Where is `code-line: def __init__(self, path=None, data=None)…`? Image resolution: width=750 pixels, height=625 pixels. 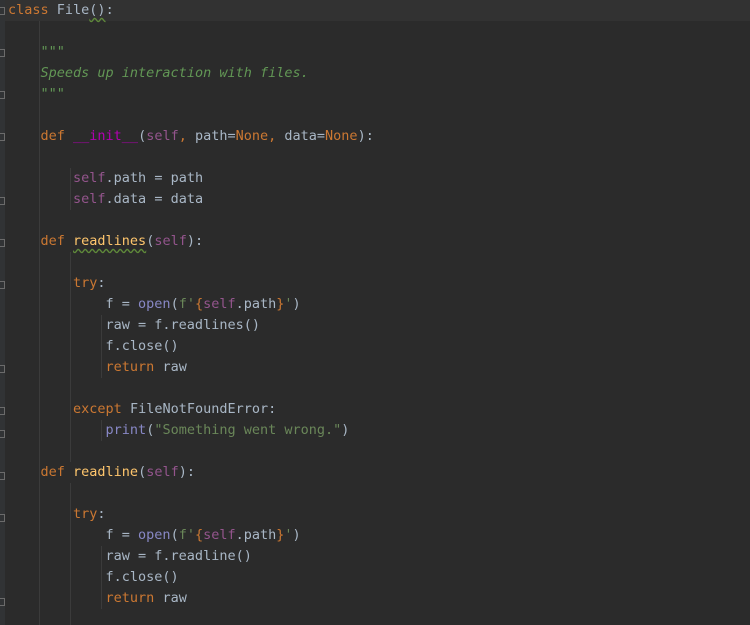
code-line: def __init__(self, path=None, data=None)… is located at coordinates (191, 136).